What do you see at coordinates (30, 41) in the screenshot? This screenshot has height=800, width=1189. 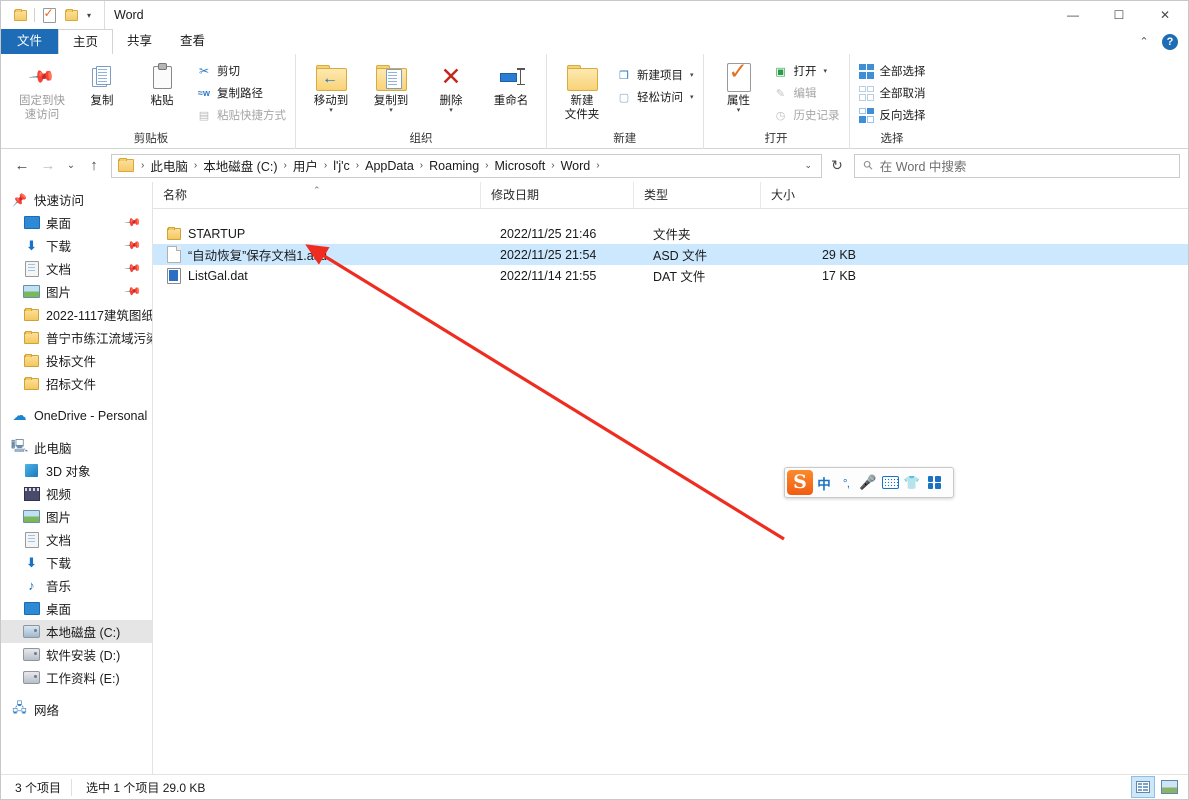 I see `tab-file: 文件` at bounding box center [30, 41].